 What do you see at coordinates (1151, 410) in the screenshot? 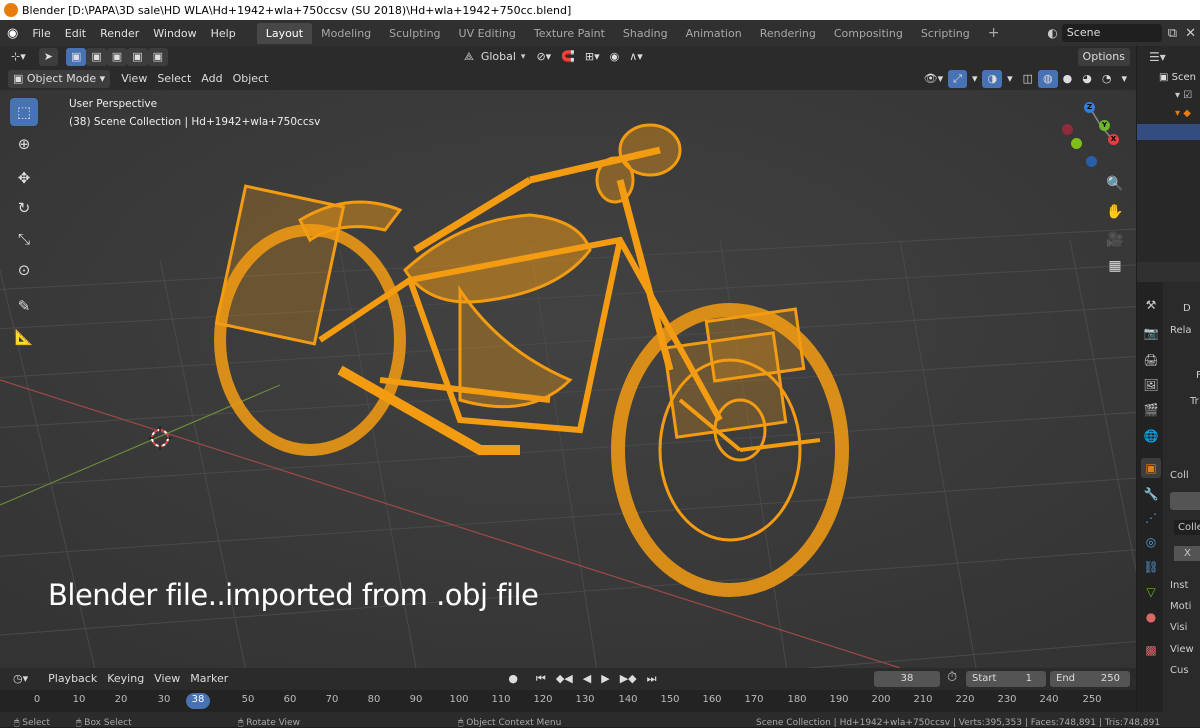
I see `scene-tab-icon: 🎬` at bounding box center [1151, 410].